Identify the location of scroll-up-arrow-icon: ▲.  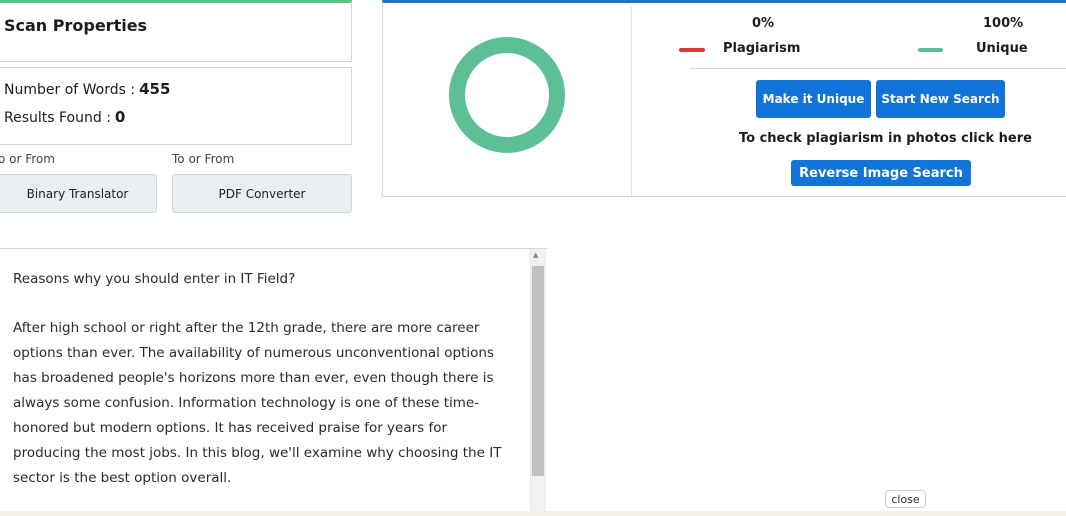
(535, 255).